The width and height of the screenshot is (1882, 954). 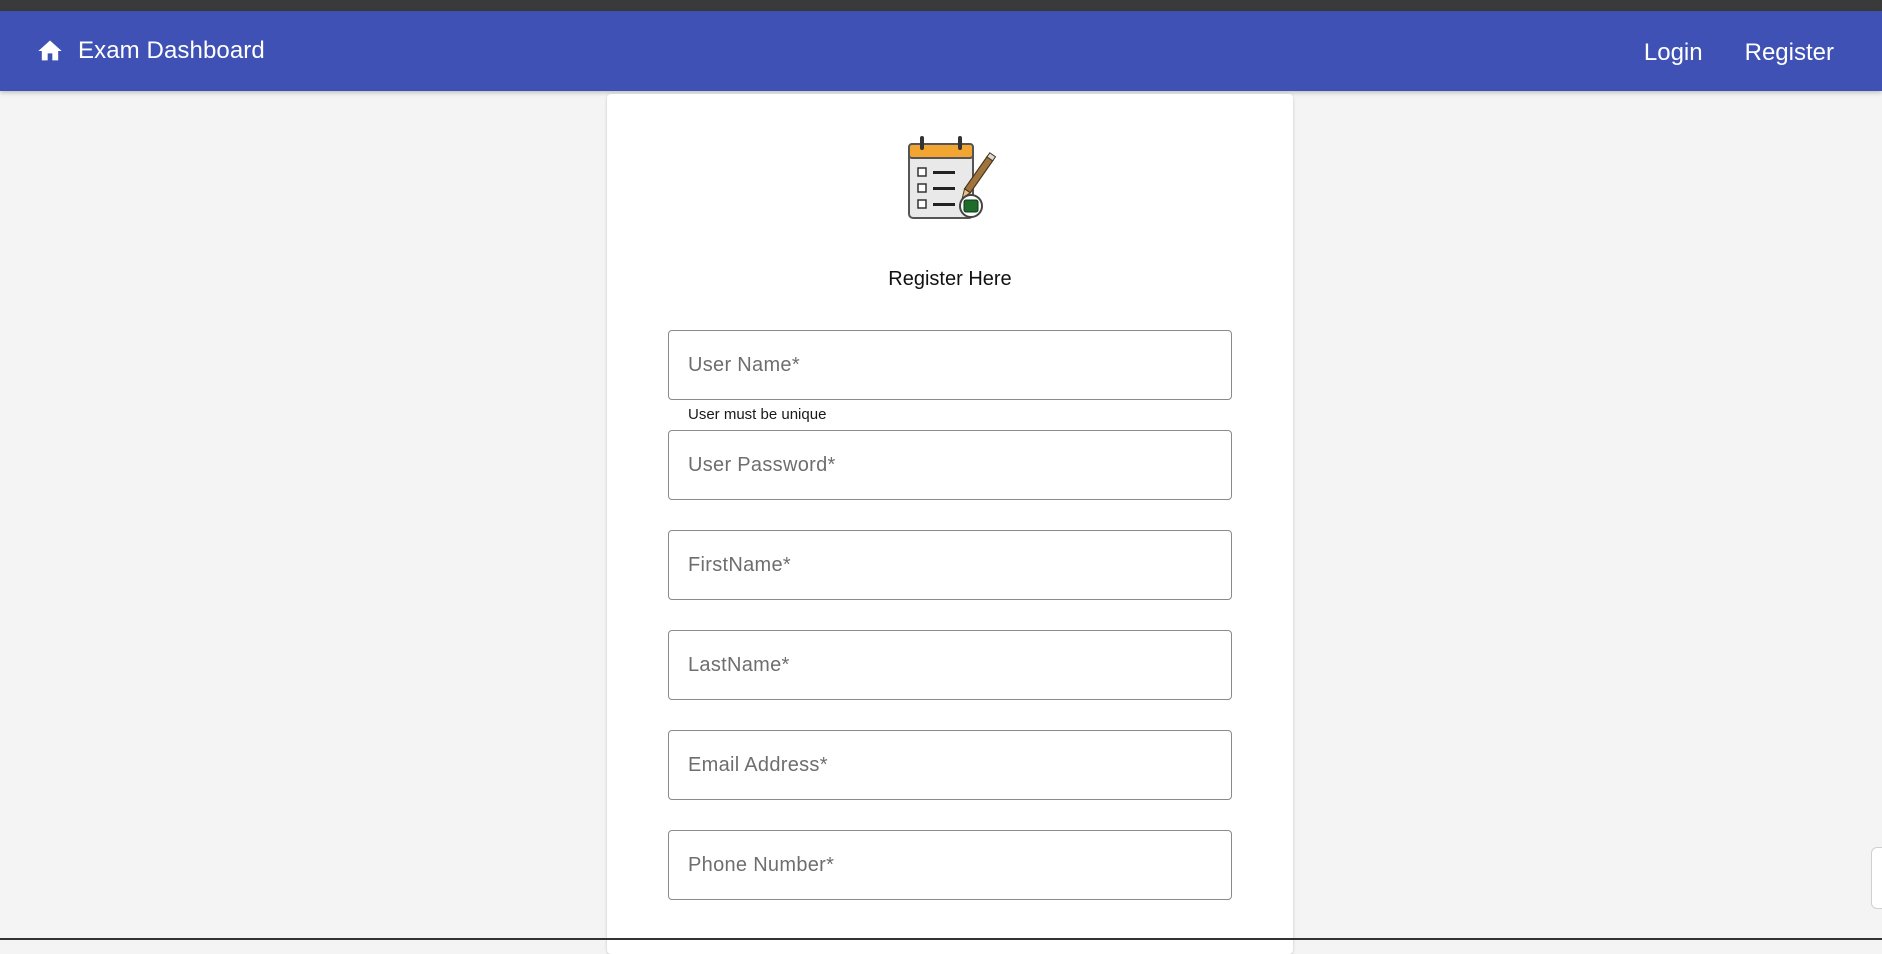 I want to click on side-panel-handle, so click(x=1876, y=878).